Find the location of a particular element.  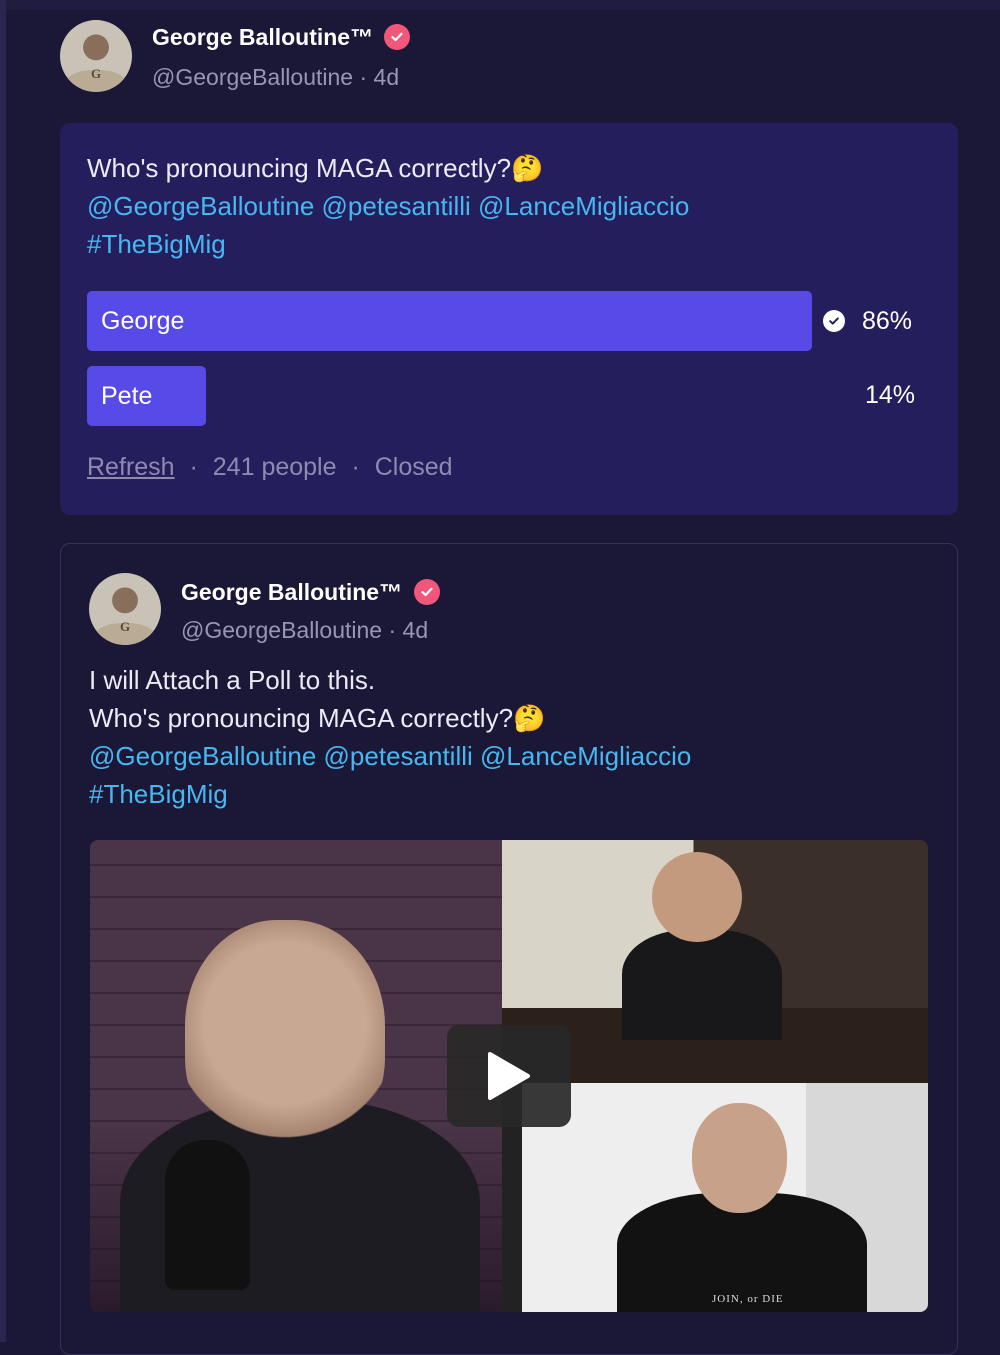

top-edge is located at coordinates (503, 5).